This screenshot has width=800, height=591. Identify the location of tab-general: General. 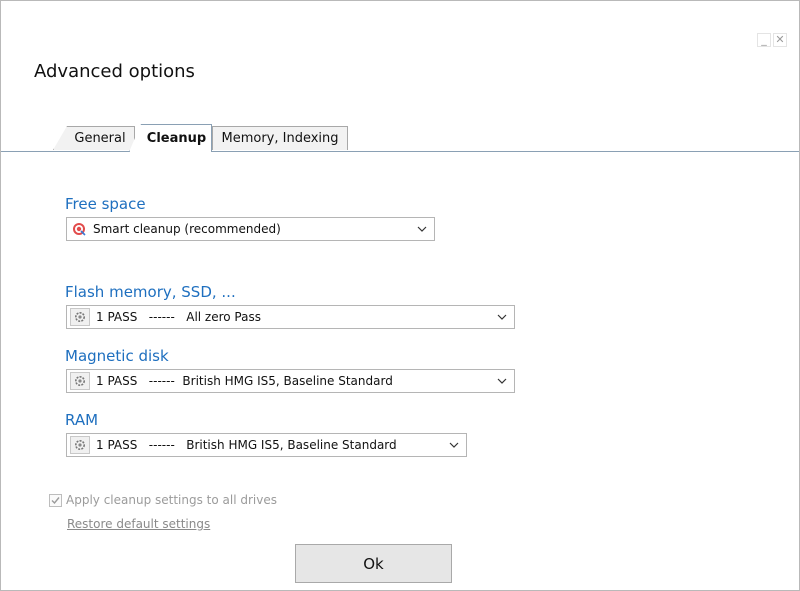
(94, 138).